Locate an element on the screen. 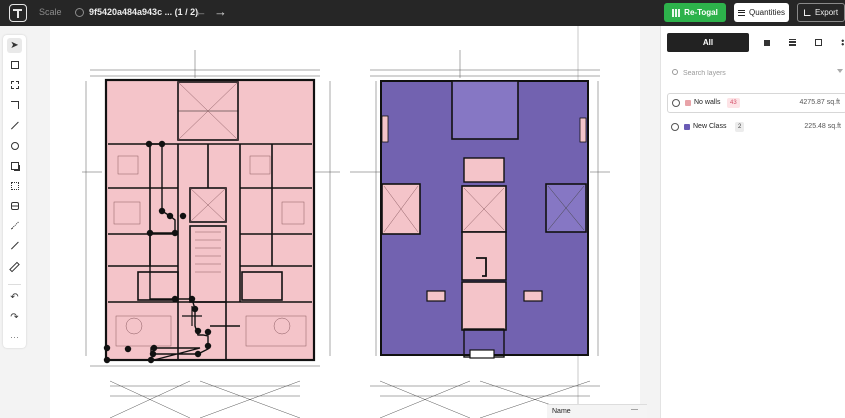 The width and height of the screenshot is (845, 418). ruler-icon is located at coordinates (14, 266).